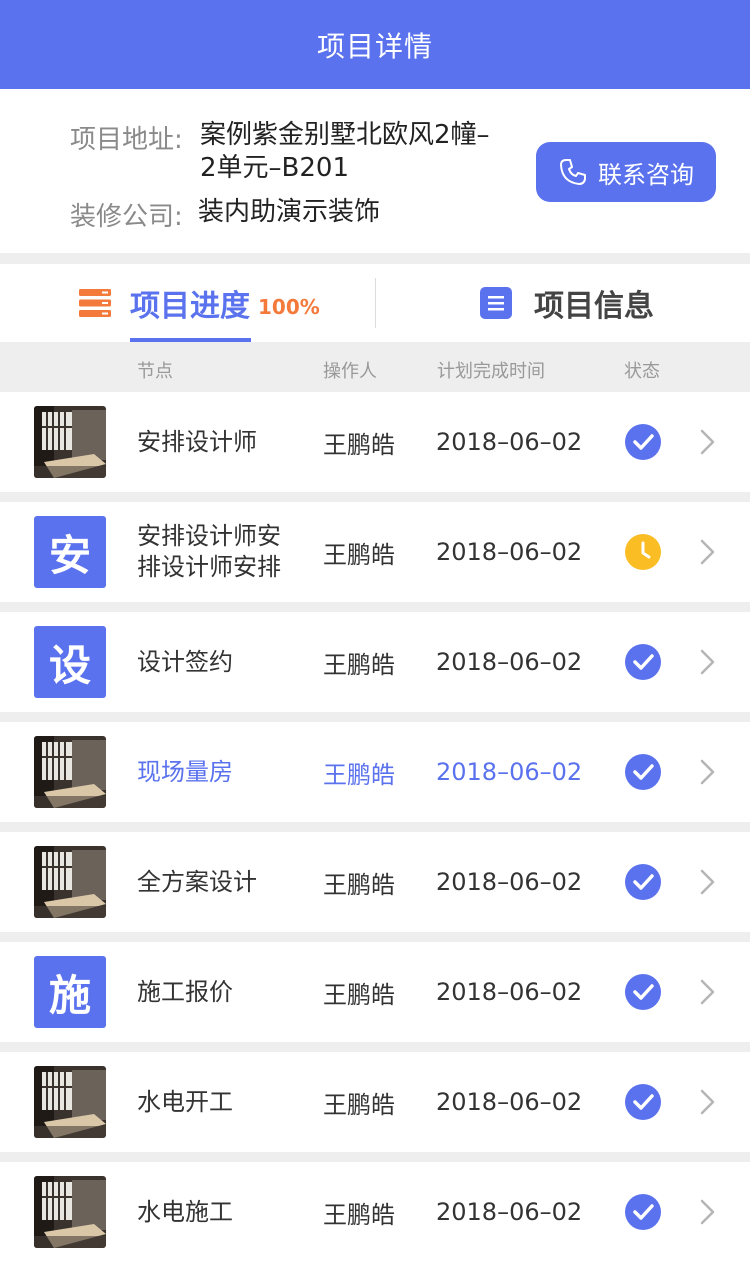 Image resolution: width=750 pixels, height=1262 pixels. What do you see at coordinates (491, 371) in the screenshot?
I see `col-planned-time: 计划完成时间` at bounding box center [491, 371].